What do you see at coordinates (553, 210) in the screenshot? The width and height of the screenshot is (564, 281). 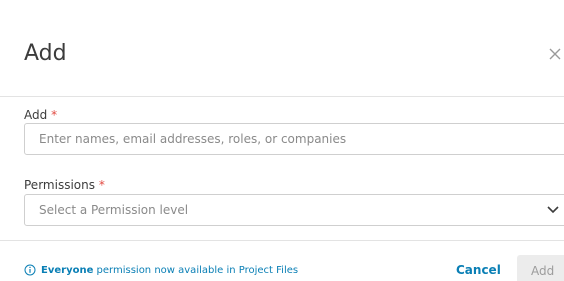 I see `chevron-down-icon` at bounding box center [553, 210].